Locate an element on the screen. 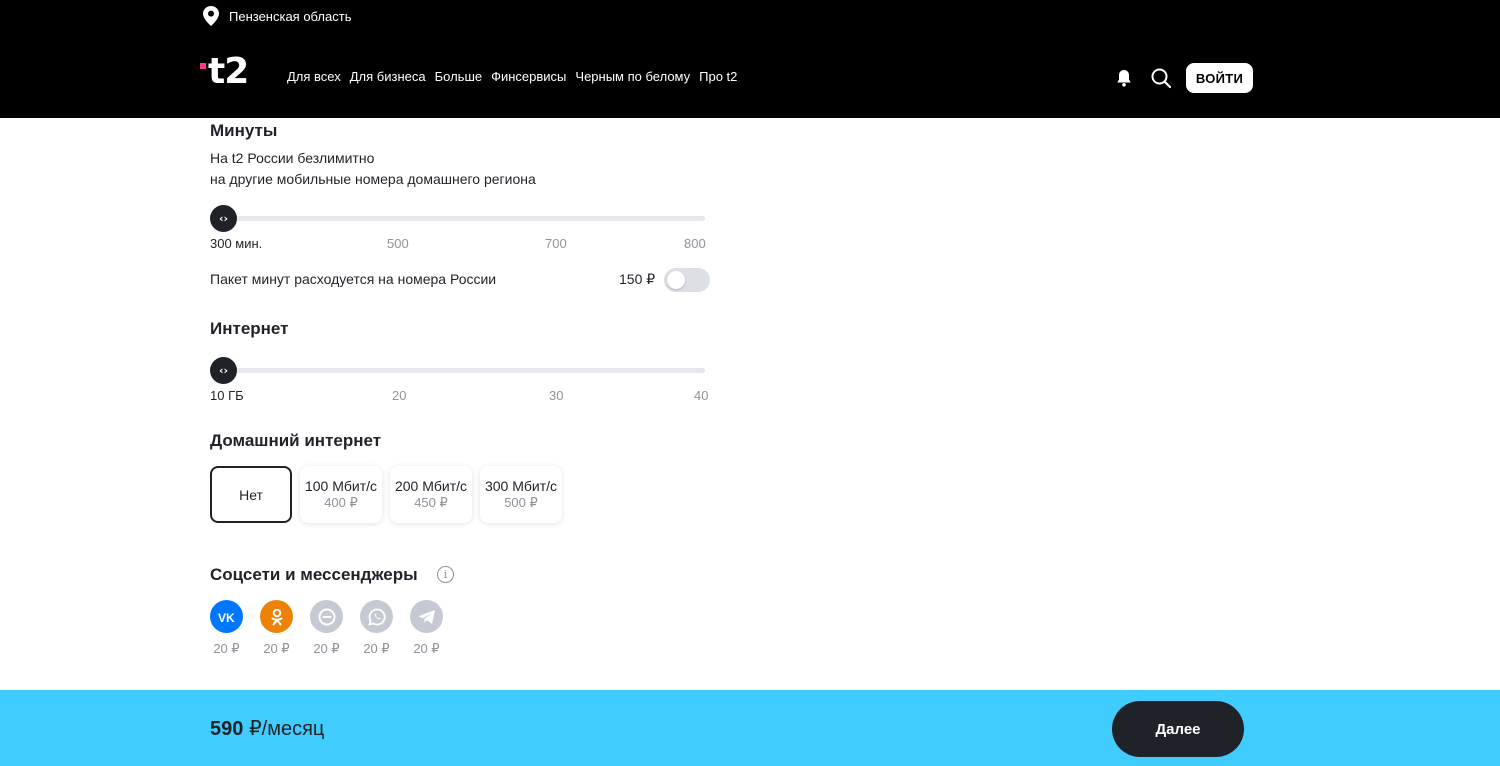 This screenshot has height=766, width=1500. minutes-slider-thumb: ‹› is located at coordinates (223, 218).